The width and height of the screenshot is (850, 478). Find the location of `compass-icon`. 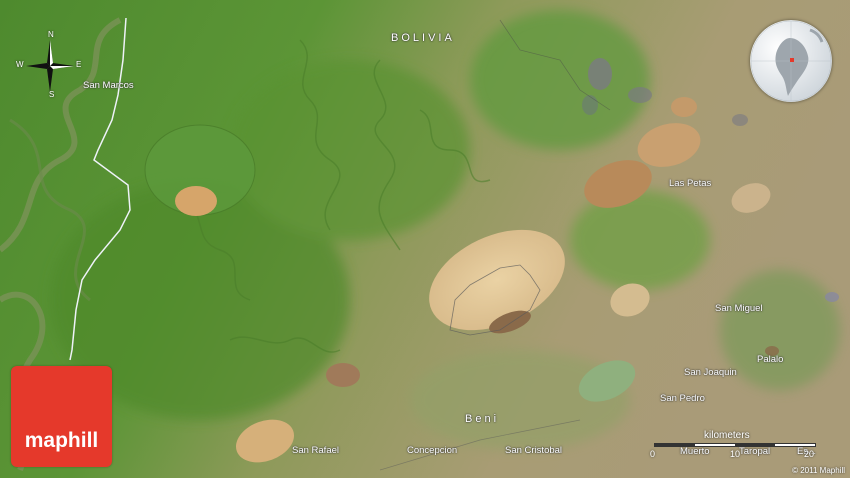

compass-icon is located at coordinates (50, 66).